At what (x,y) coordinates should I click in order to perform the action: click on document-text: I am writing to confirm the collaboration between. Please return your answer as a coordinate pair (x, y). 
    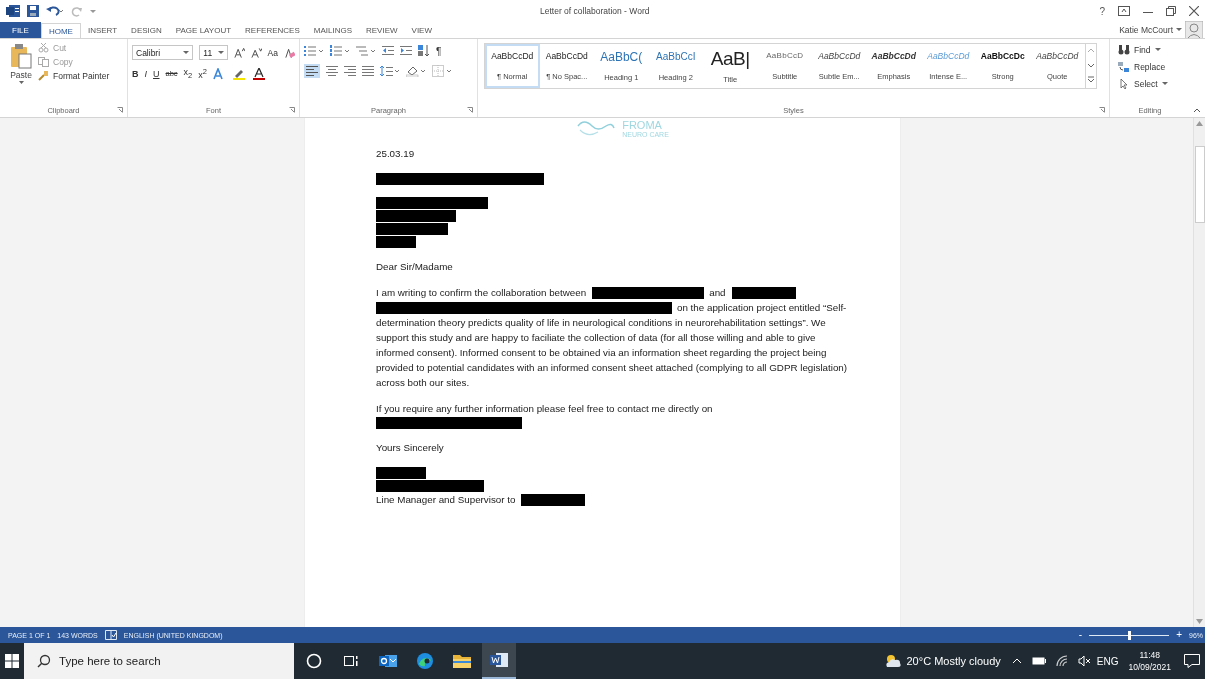
    Looking at the image, I should click on (481, 293).